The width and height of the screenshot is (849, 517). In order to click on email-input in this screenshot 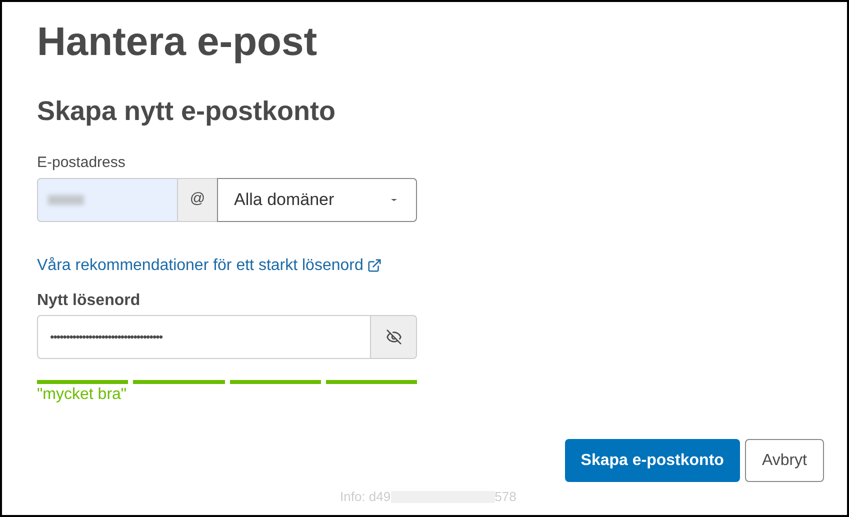, I will do `click(107, 200)`.